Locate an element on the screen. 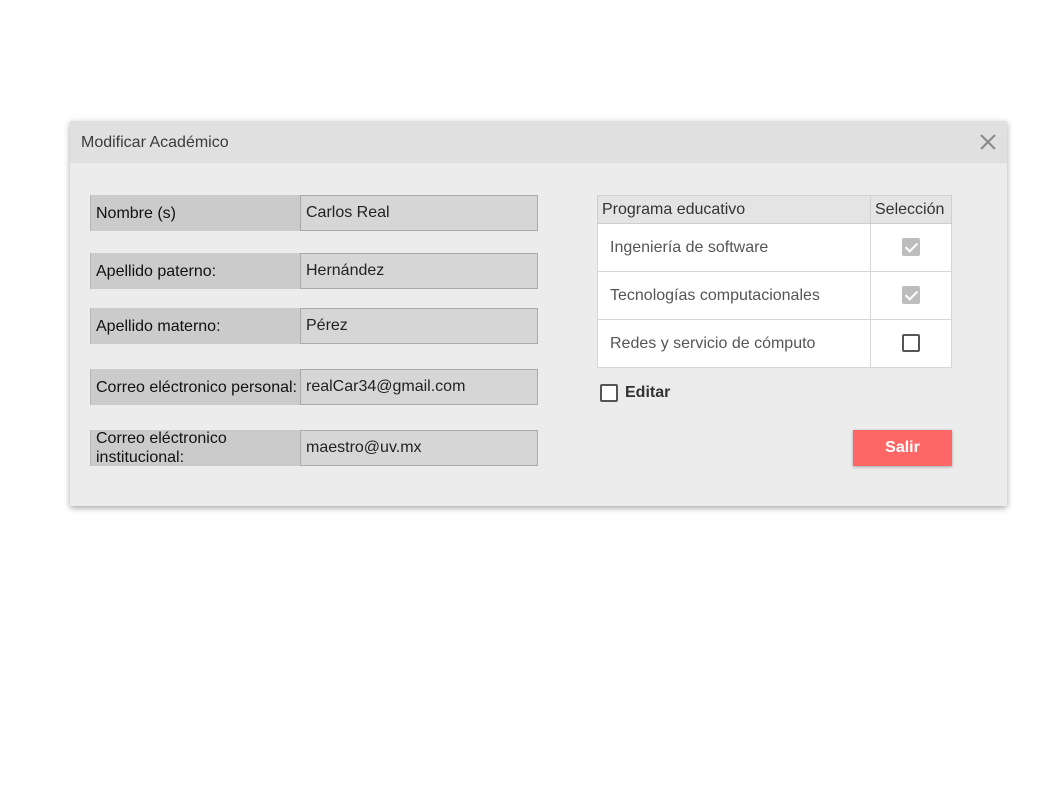  table-row: Redes y servicio de cómputo is located at coordinates (774, 343).